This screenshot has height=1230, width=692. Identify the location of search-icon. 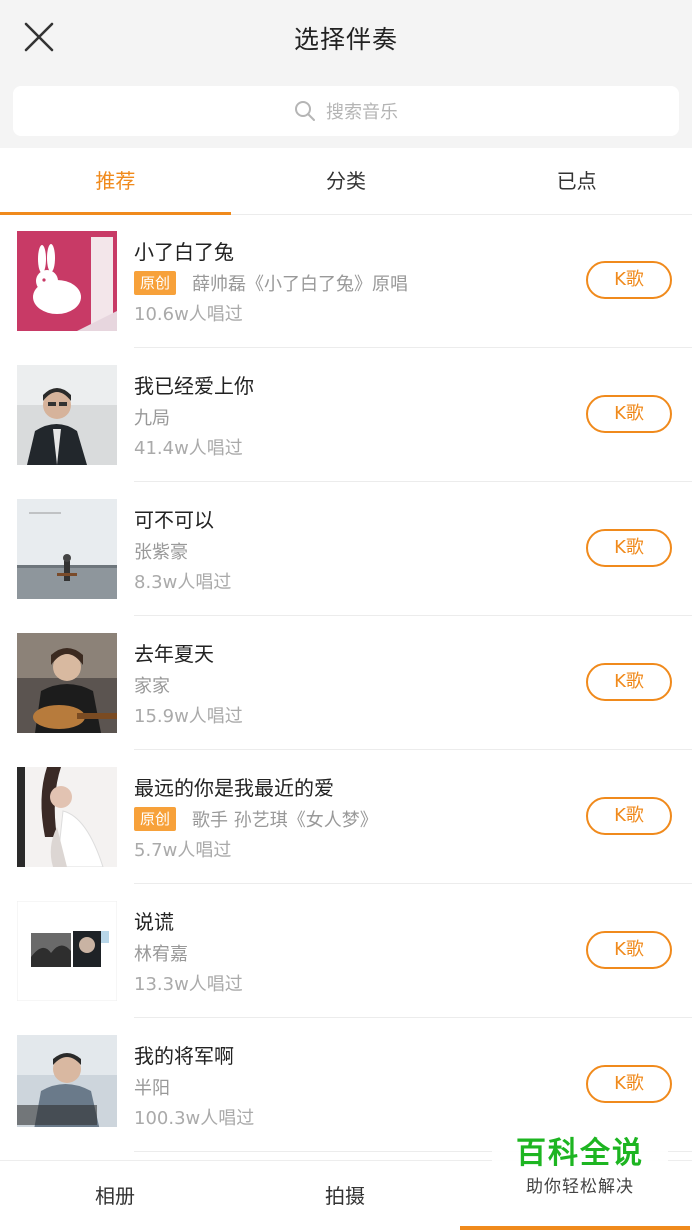
(305, 111).